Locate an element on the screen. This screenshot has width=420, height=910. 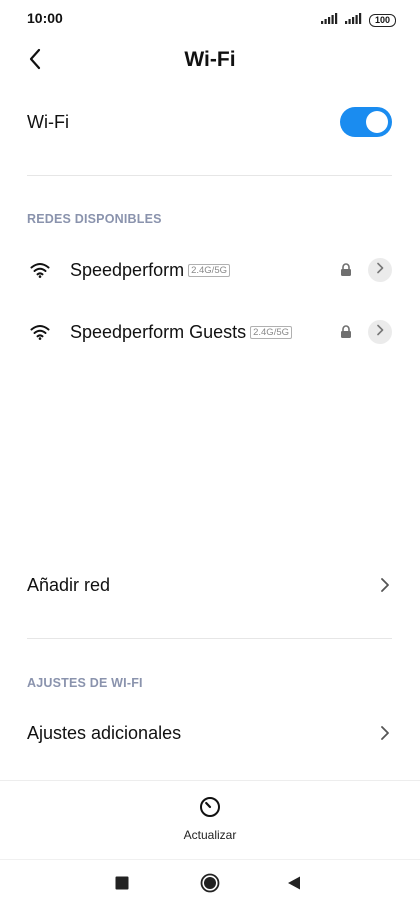
navigation-bar is located at coordinates (210, 884).